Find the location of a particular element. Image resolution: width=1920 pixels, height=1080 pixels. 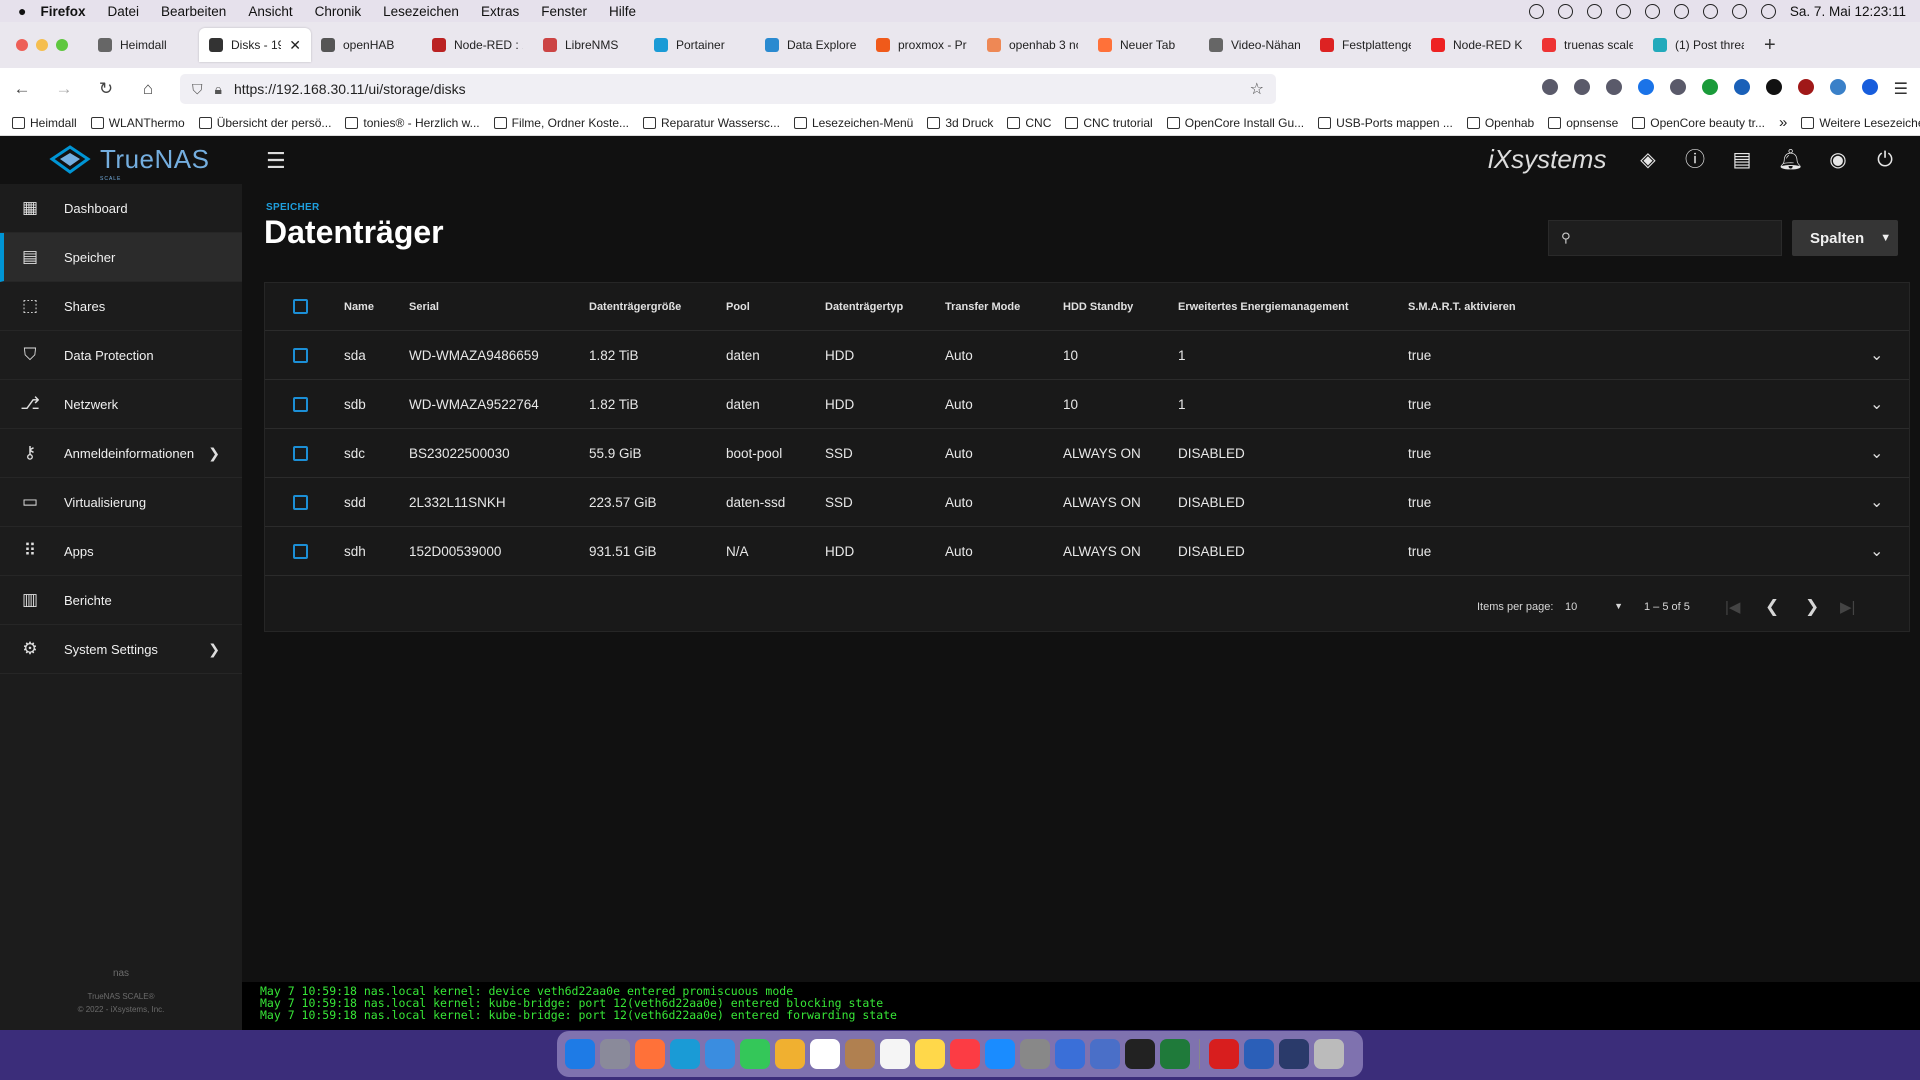

apple-icon: ● is located at coordinates (22, 11).